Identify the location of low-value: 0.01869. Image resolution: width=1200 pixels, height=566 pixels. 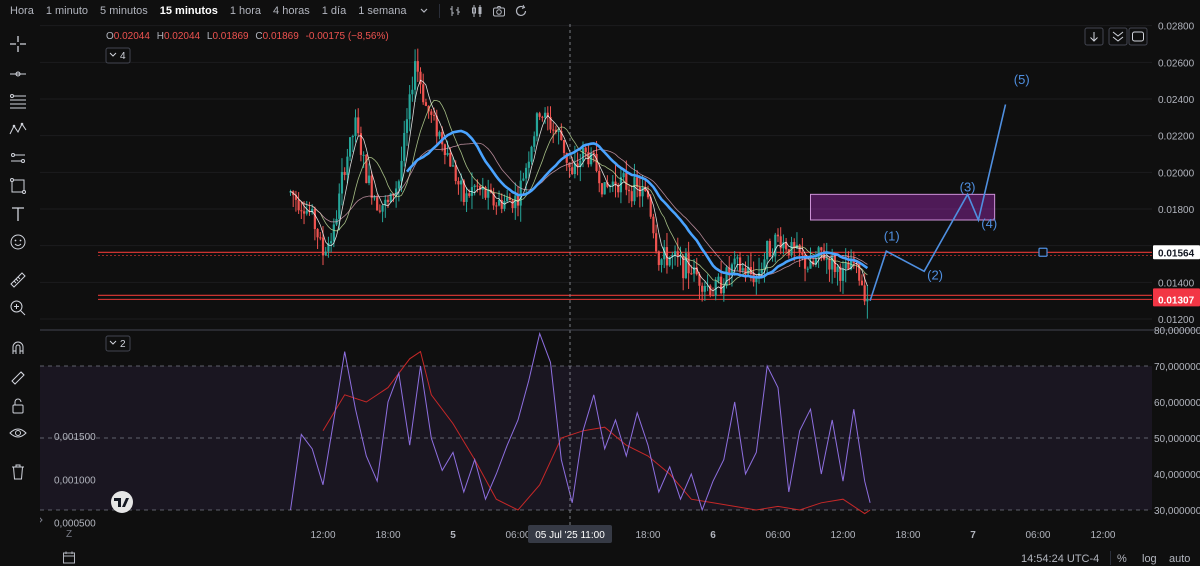
(230, 36).